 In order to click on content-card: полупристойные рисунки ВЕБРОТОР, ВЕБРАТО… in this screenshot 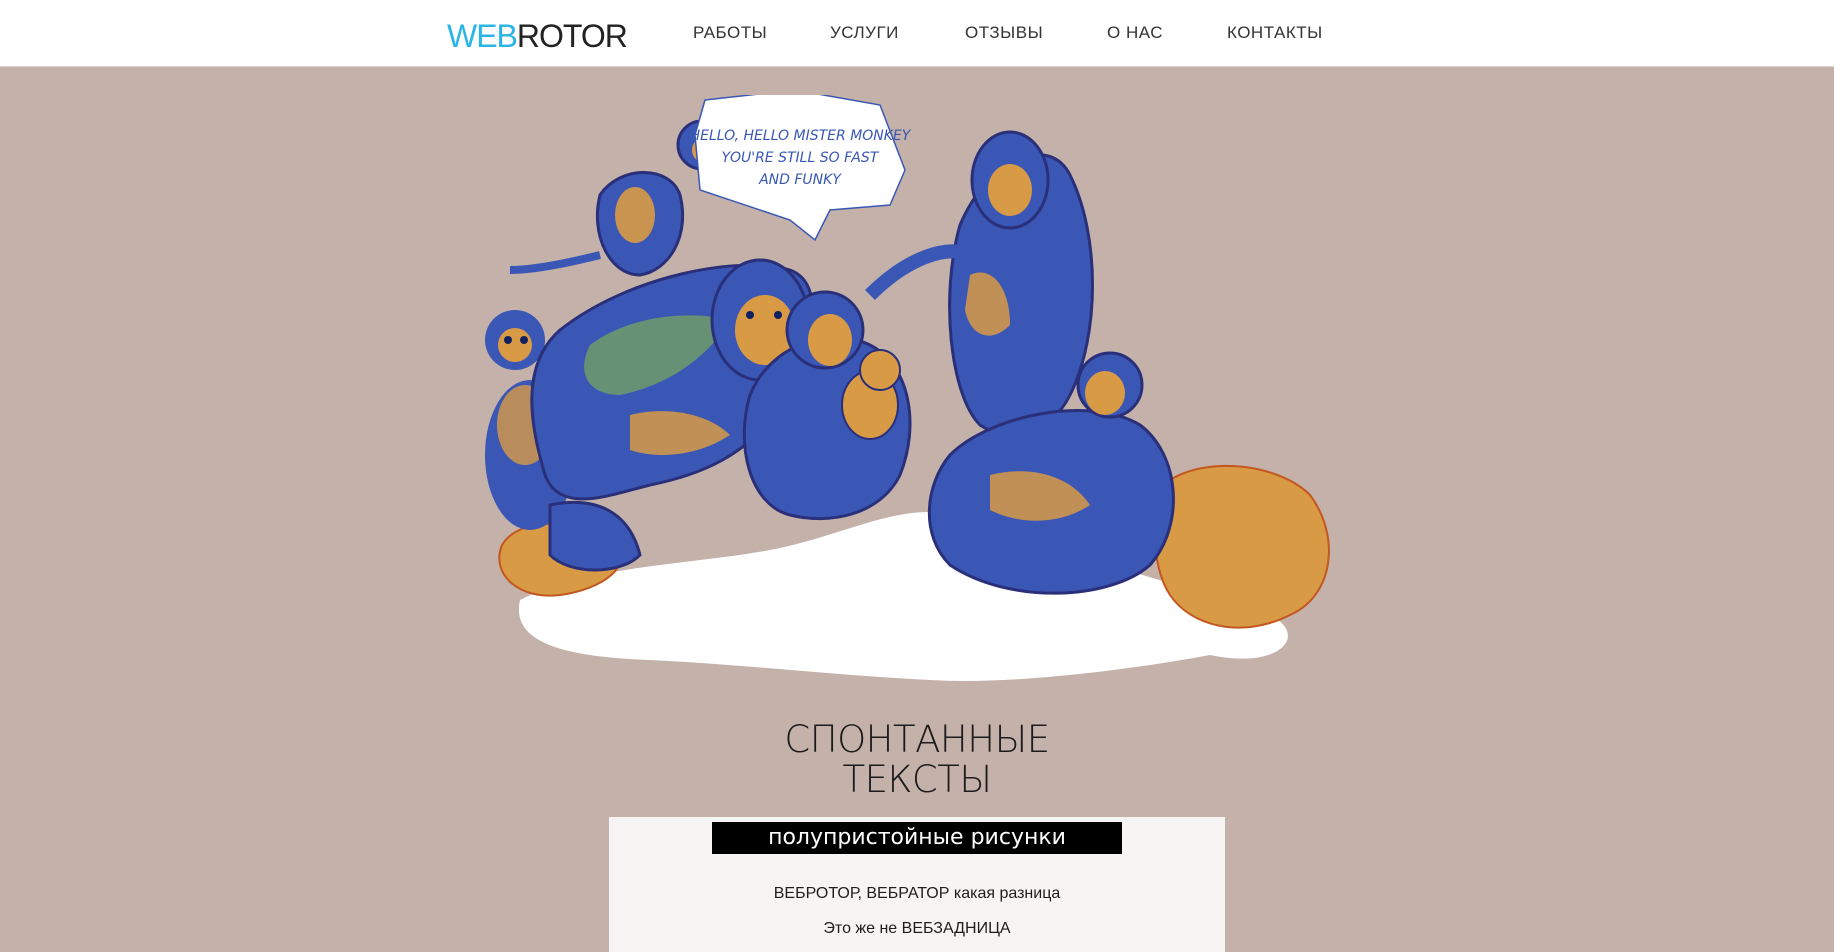, I will do `click(917, 884)`.